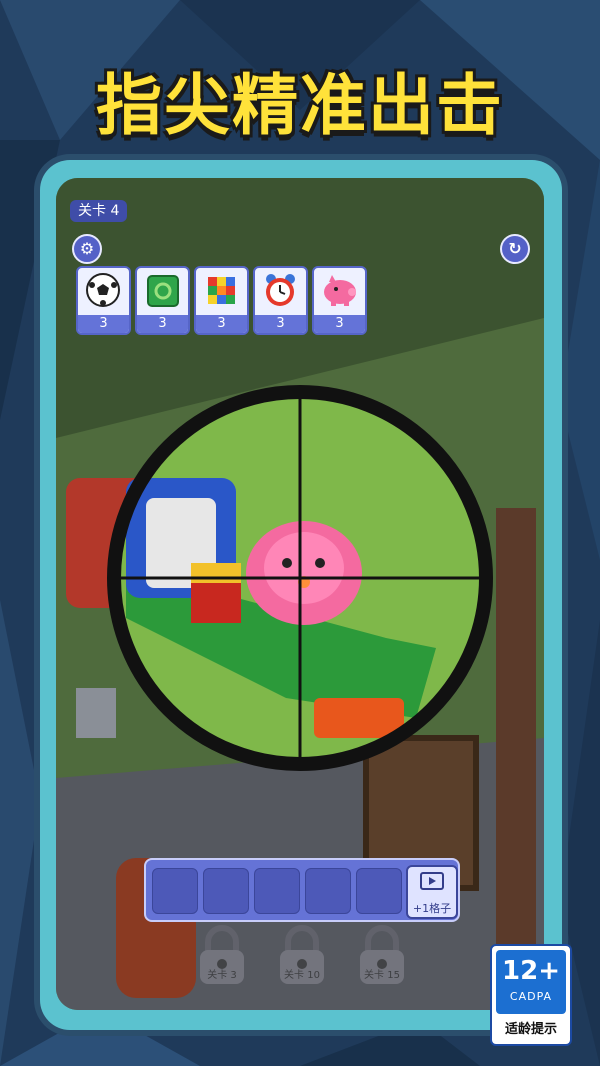 Image resolution: width=600 pixels, height=1066 pixels. What do you see at coordinates (163, 291) in the screenshot?
I see `green-cube-icon` at bounding box center [163, 291].